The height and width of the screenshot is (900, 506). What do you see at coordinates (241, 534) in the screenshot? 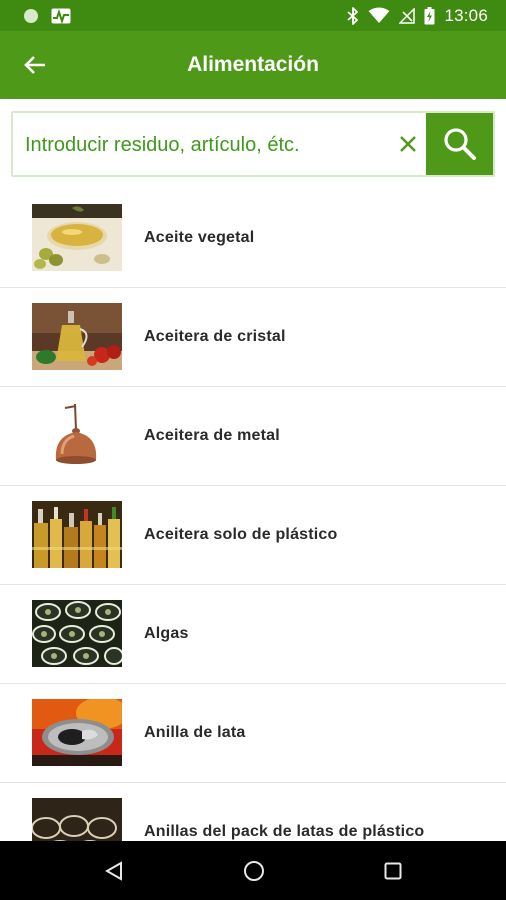
I see `list-item-label: Aceitera solo de plástico` at bounding box center [241, 534].